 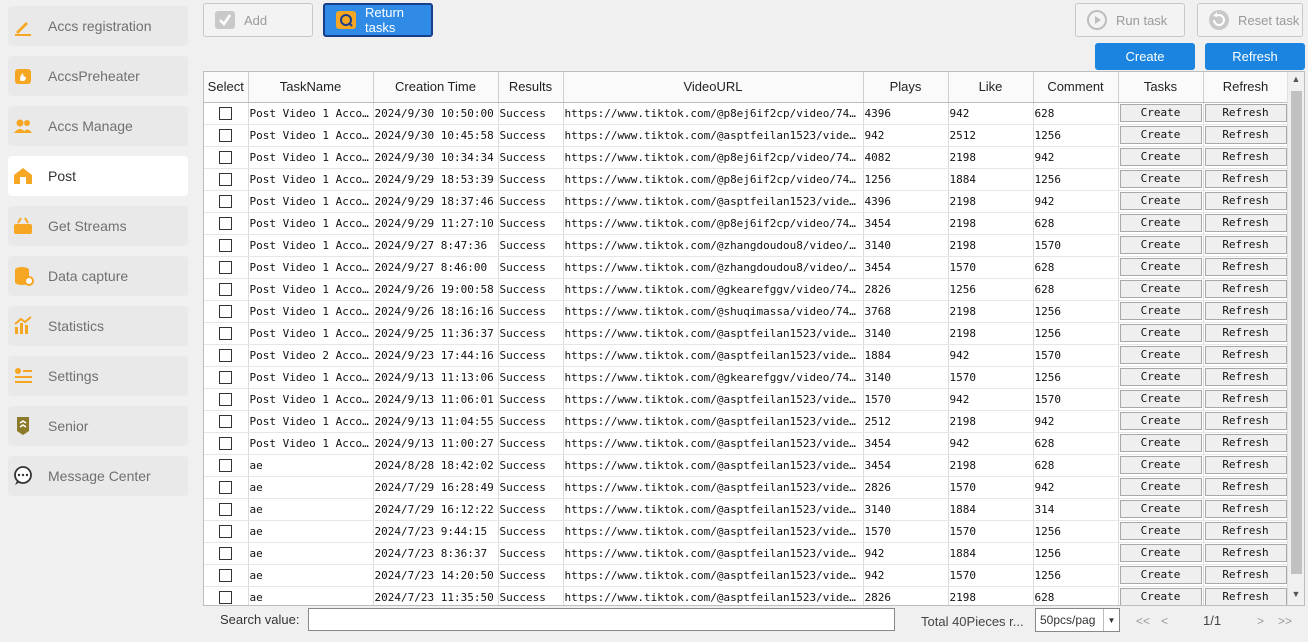 I want to click on return-tasks-button: Return tasks, so click(x=378, y=20).